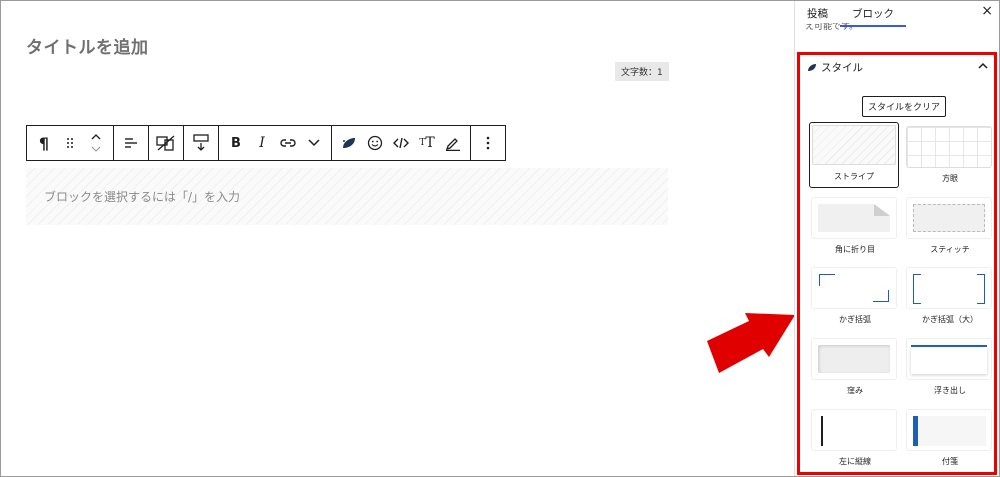  I want to click on styles-panel-icon, so click(812, 67).